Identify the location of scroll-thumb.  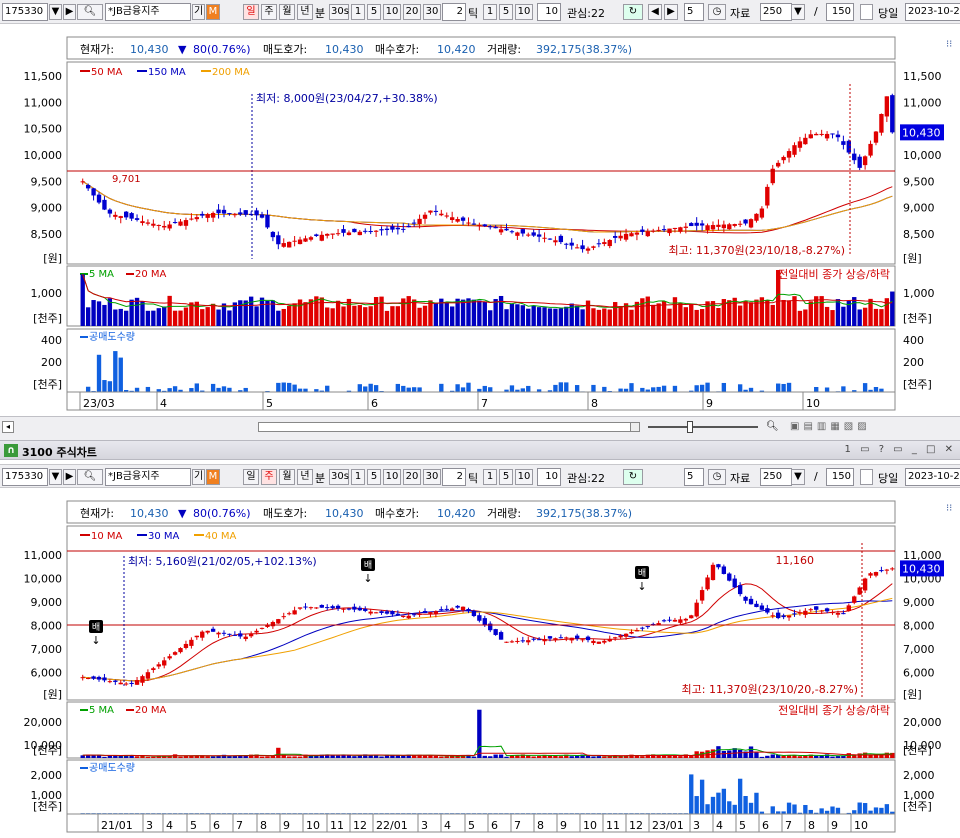
(635, 427).